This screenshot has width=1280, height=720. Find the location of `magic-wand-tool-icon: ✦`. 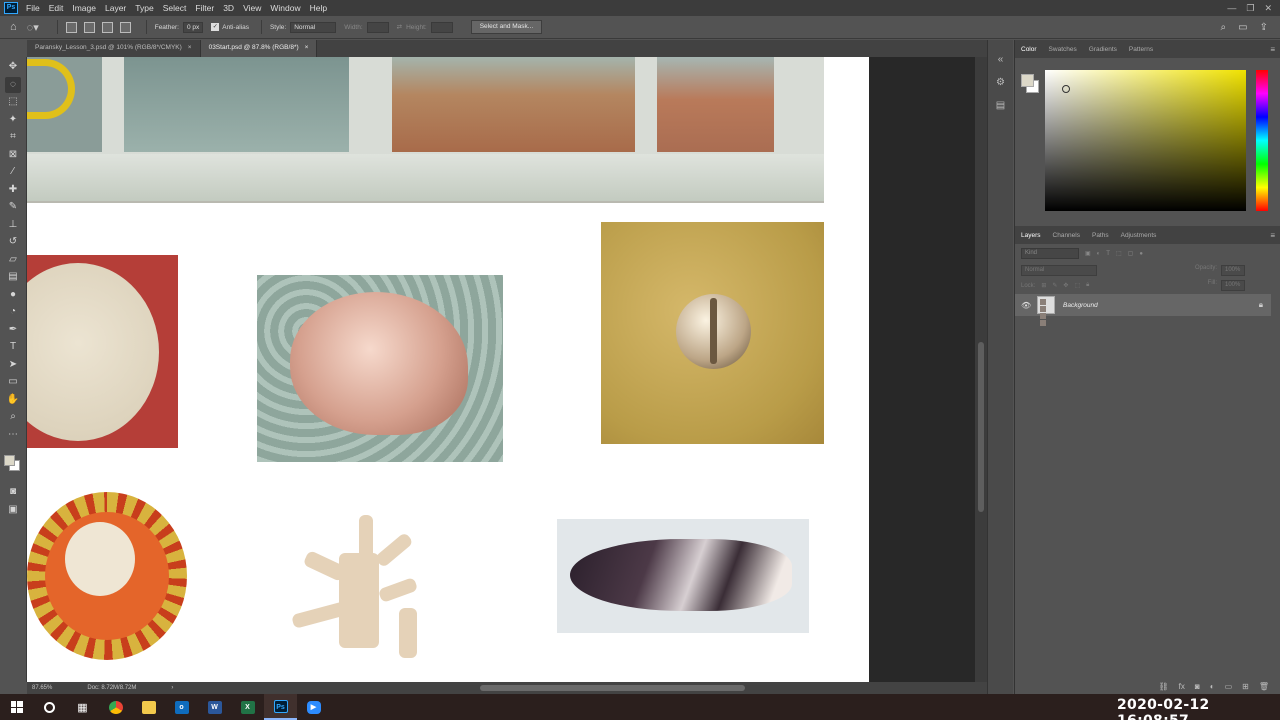

magic-wand-tool-icon: ✦ is located at coordinates (13, 120).